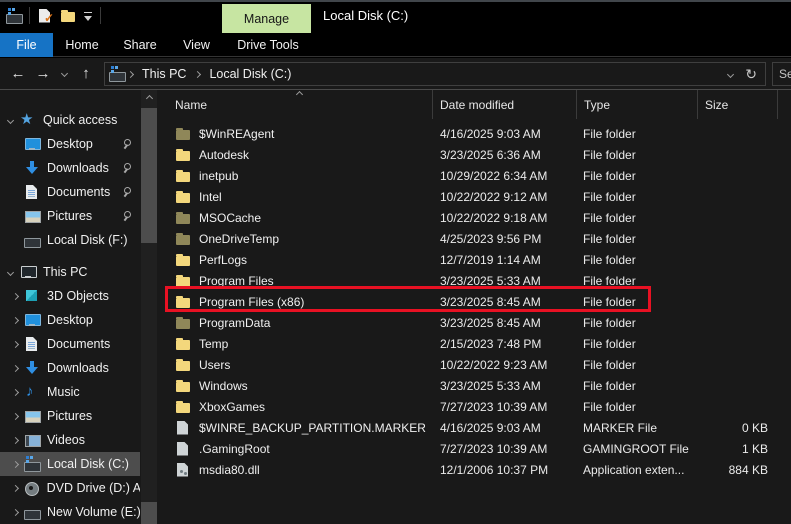 Image resolution: width=791 pixels, height=524 pixels. Describe the element at coordinates (494, 448) in the screenshot. I see `file-date-modified: 7/27/2023 10:39 AM` at that location.